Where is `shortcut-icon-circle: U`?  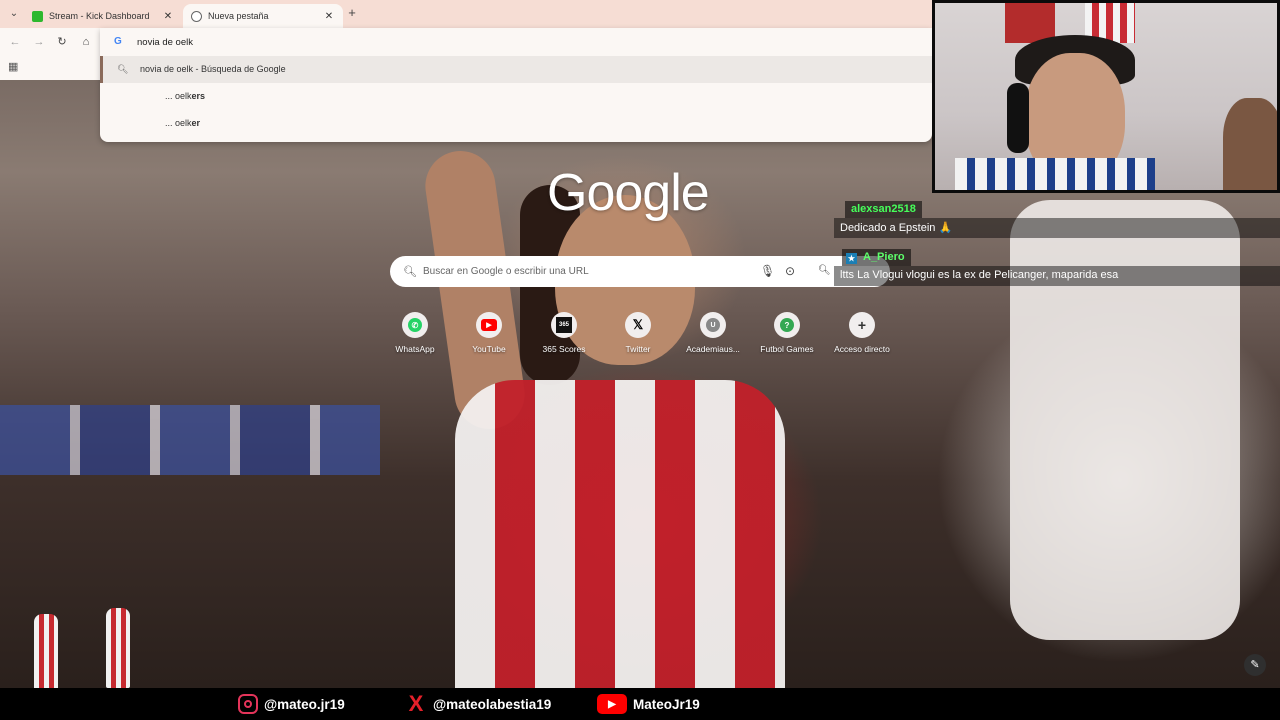
shortcut-icon-circle: U is located at coordinates (713, 325).